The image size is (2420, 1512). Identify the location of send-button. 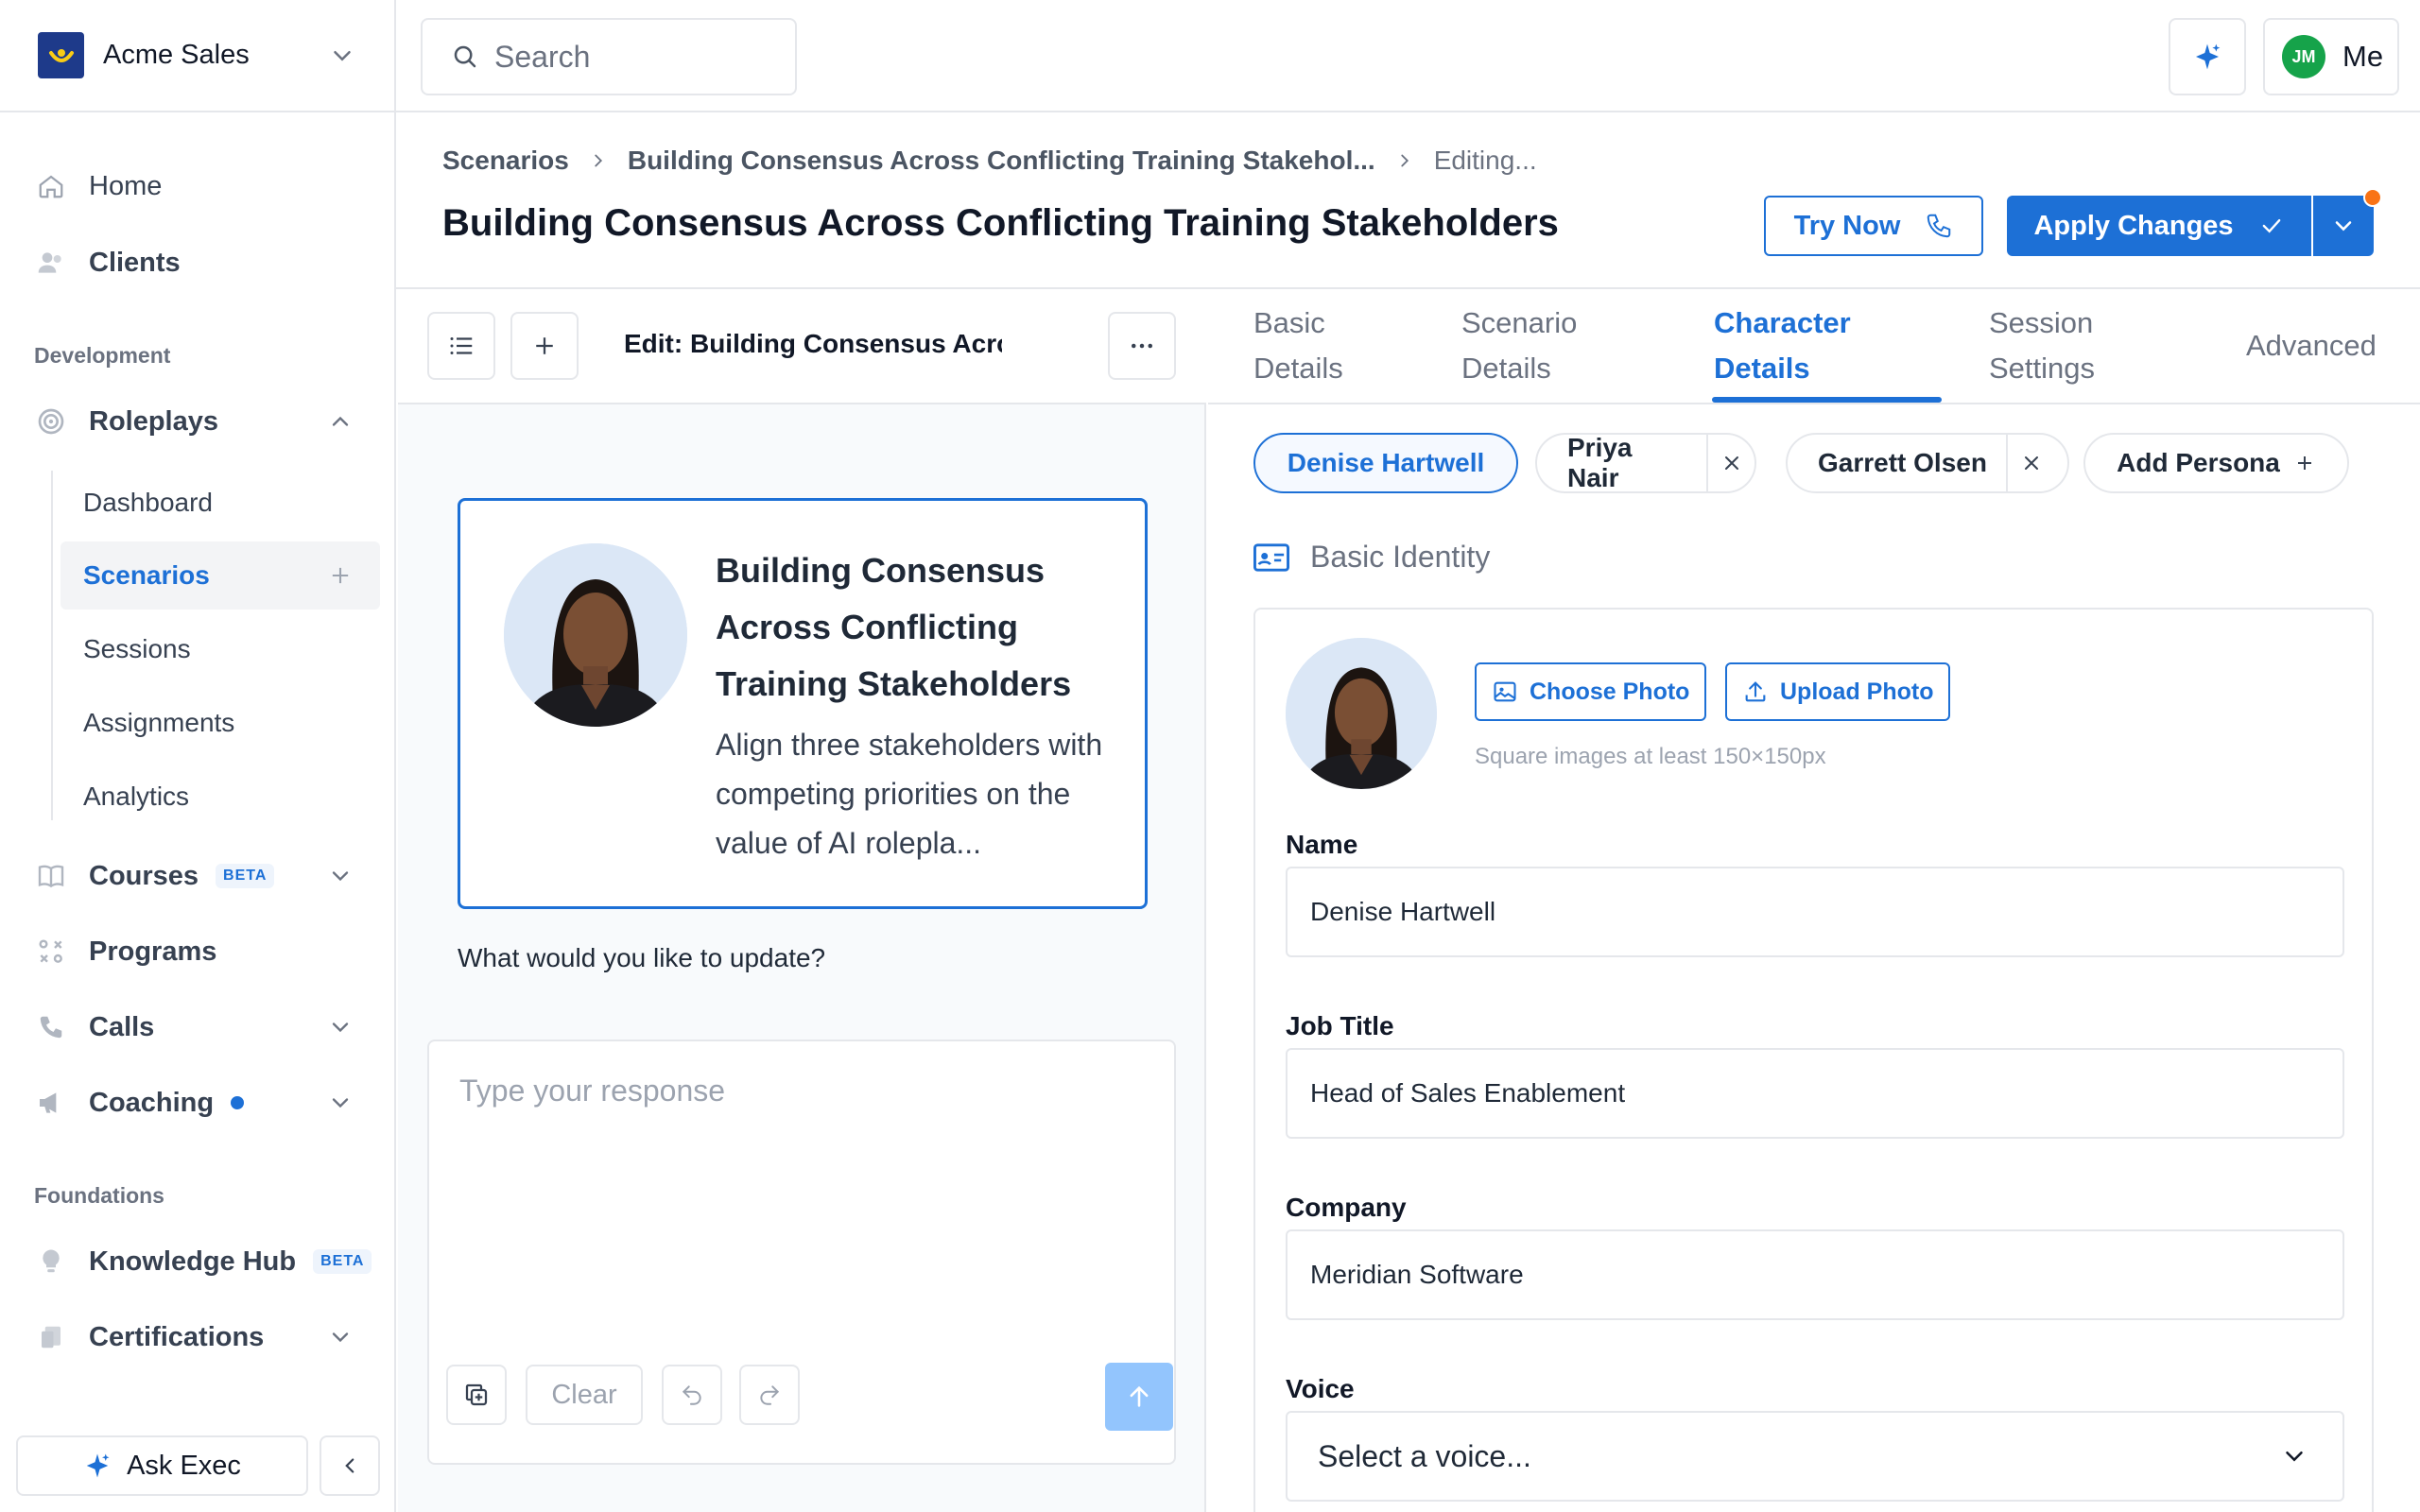
(1139, 1397).